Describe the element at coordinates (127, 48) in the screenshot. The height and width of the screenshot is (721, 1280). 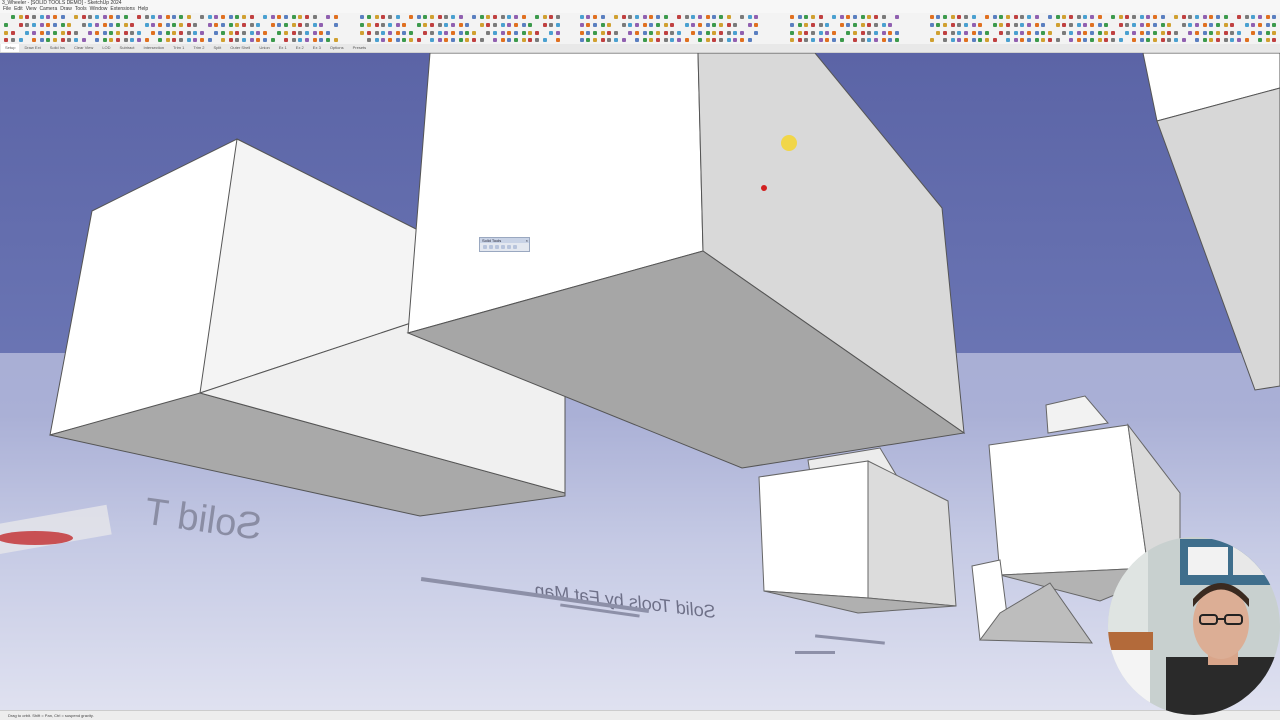
I see `scene-tab-subtract: Subtract` at that location.